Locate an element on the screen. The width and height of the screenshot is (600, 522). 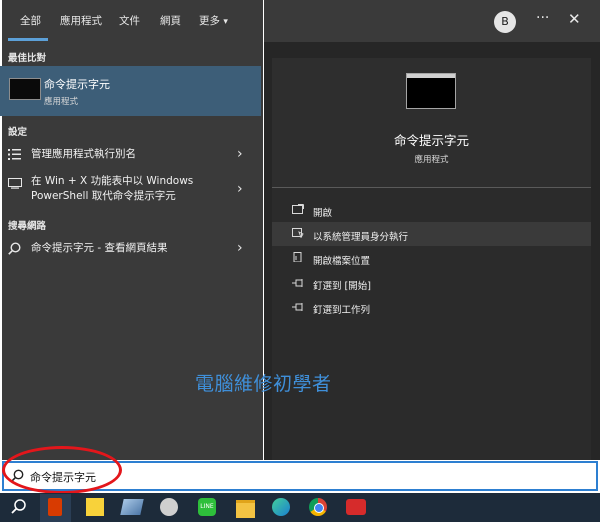
tab-documents: 文件 is located at coordinates (129, 20).